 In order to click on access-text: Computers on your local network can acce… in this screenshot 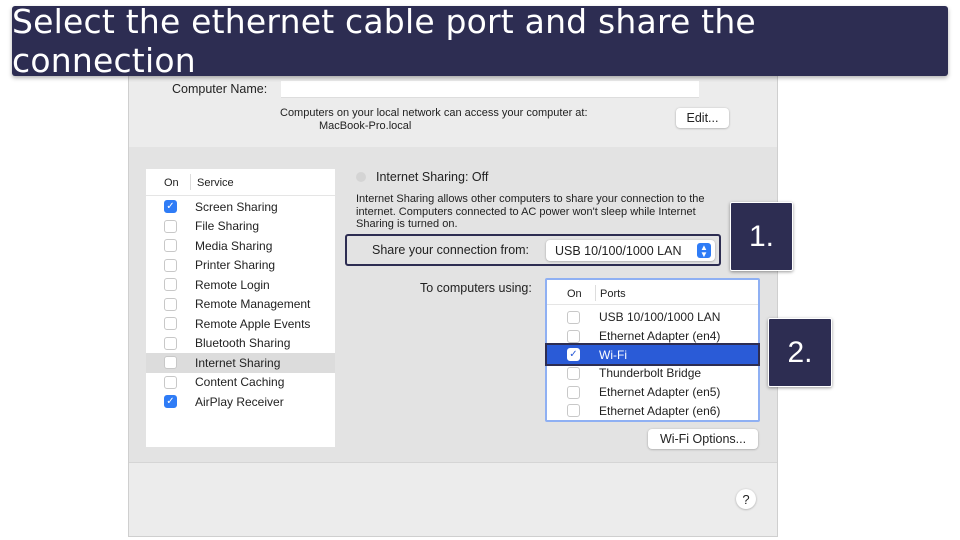, I will do `click(434, 113)`.